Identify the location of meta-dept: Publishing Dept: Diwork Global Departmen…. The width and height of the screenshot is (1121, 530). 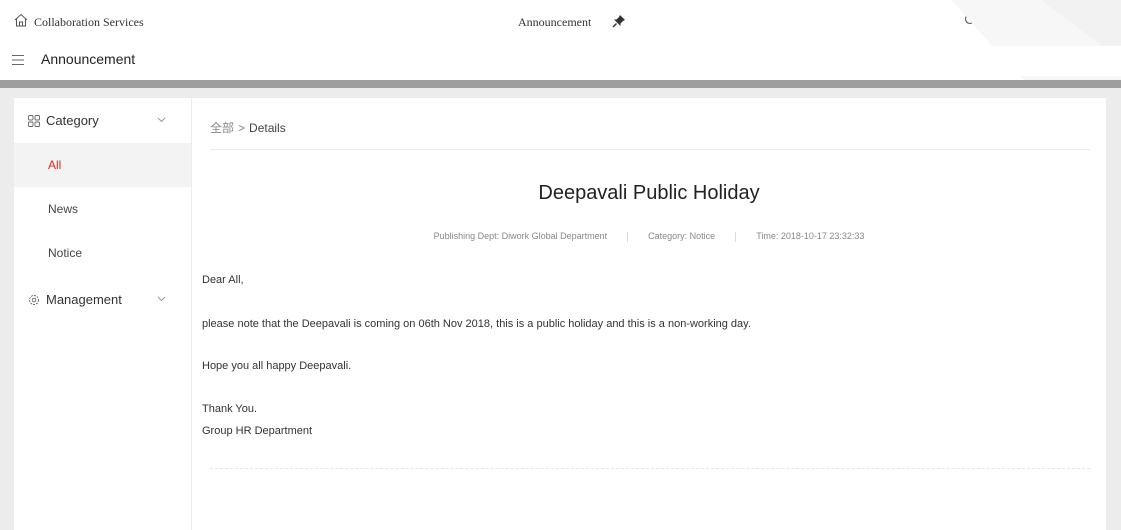
(520, 236).